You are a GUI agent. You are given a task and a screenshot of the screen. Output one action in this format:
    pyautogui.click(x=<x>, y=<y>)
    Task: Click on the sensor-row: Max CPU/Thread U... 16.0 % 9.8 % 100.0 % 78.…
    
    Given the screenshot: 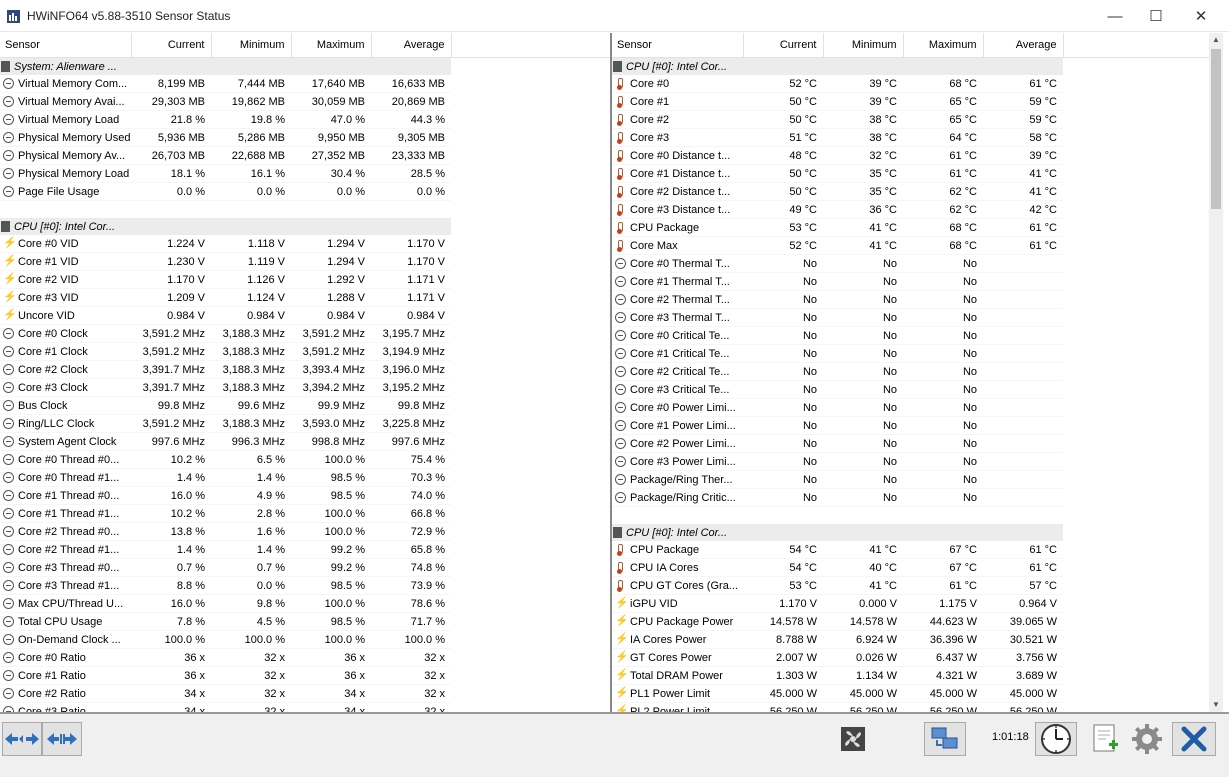 What is the action you would take?
    pyautogui.click(x=305, y=603)
    